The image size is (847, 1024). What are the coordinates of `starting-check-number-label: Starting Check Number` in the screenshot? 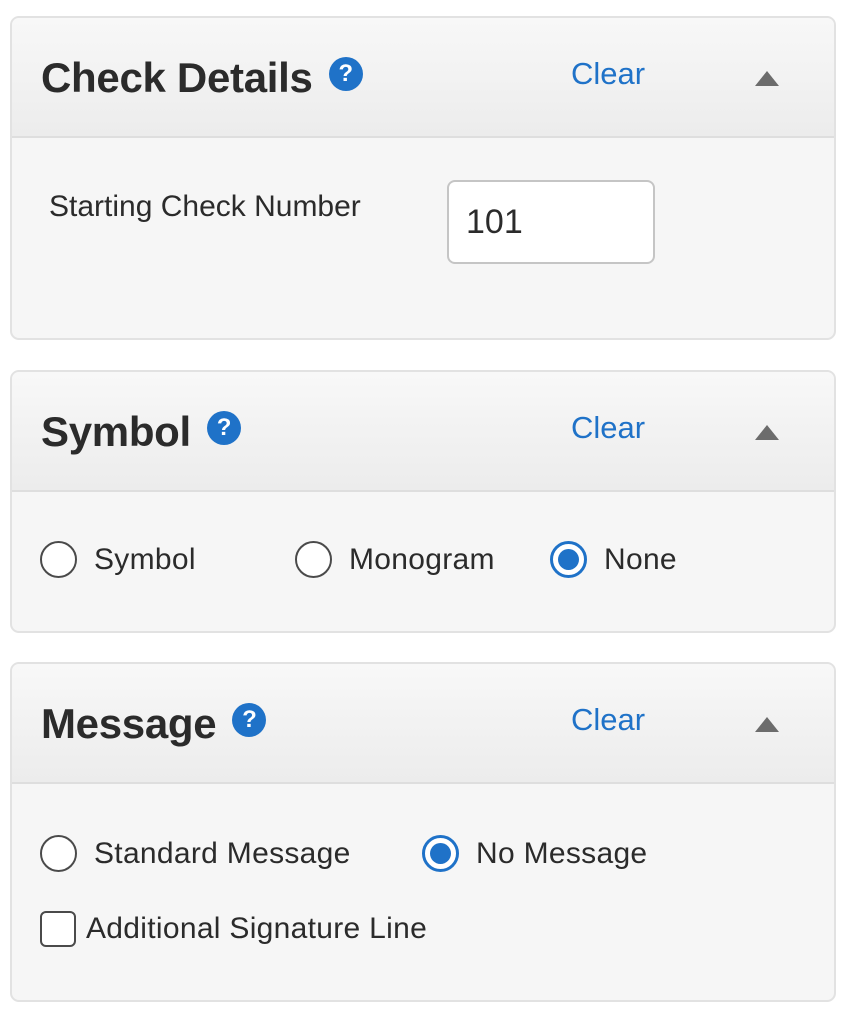 It's located at (205, 206).